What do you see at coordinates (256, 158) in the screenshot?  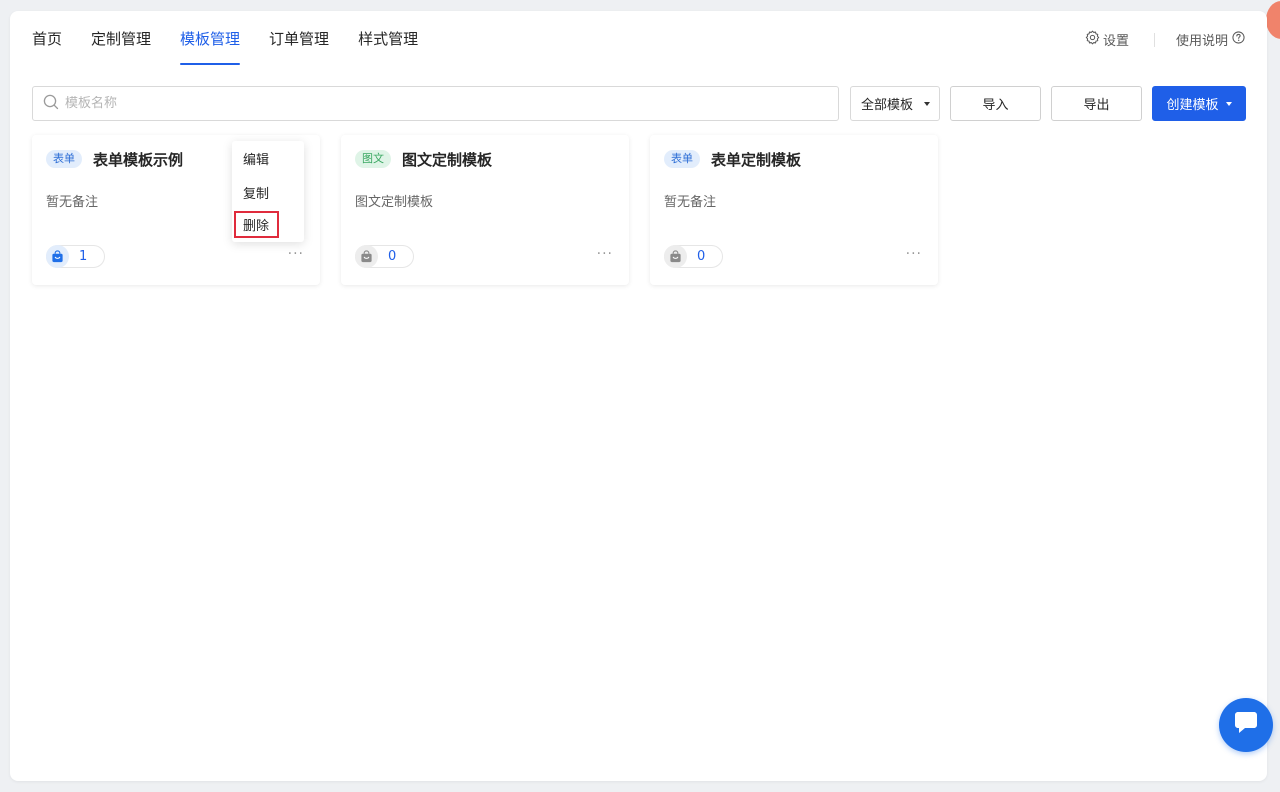 I see `menu-item-edit: 编辑` at bounding box center [256, 158].